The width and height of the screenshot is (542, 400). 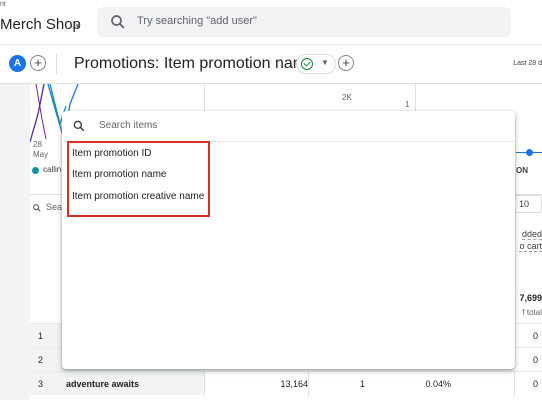 What do you see at coordinates (41, 360) in the screenshot?
I see `row-index: 2` at bounding box center [41, 360].